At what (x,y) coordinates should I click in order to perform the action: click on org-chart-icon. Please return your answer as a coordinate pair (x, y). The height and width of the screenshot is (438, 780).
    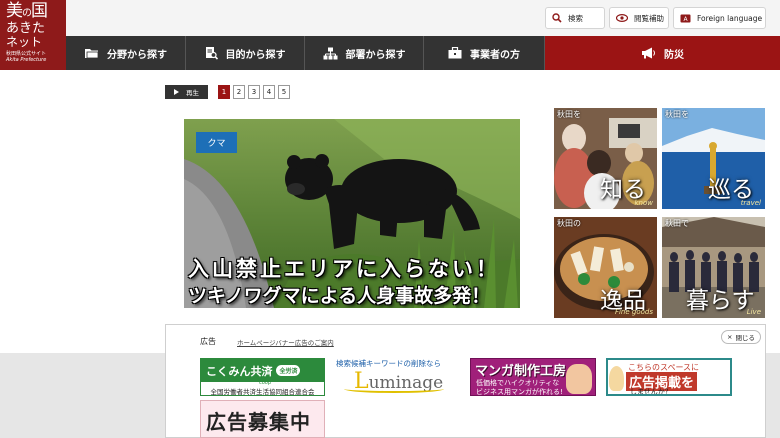
    Looking at the image, I should click on (330, 53).